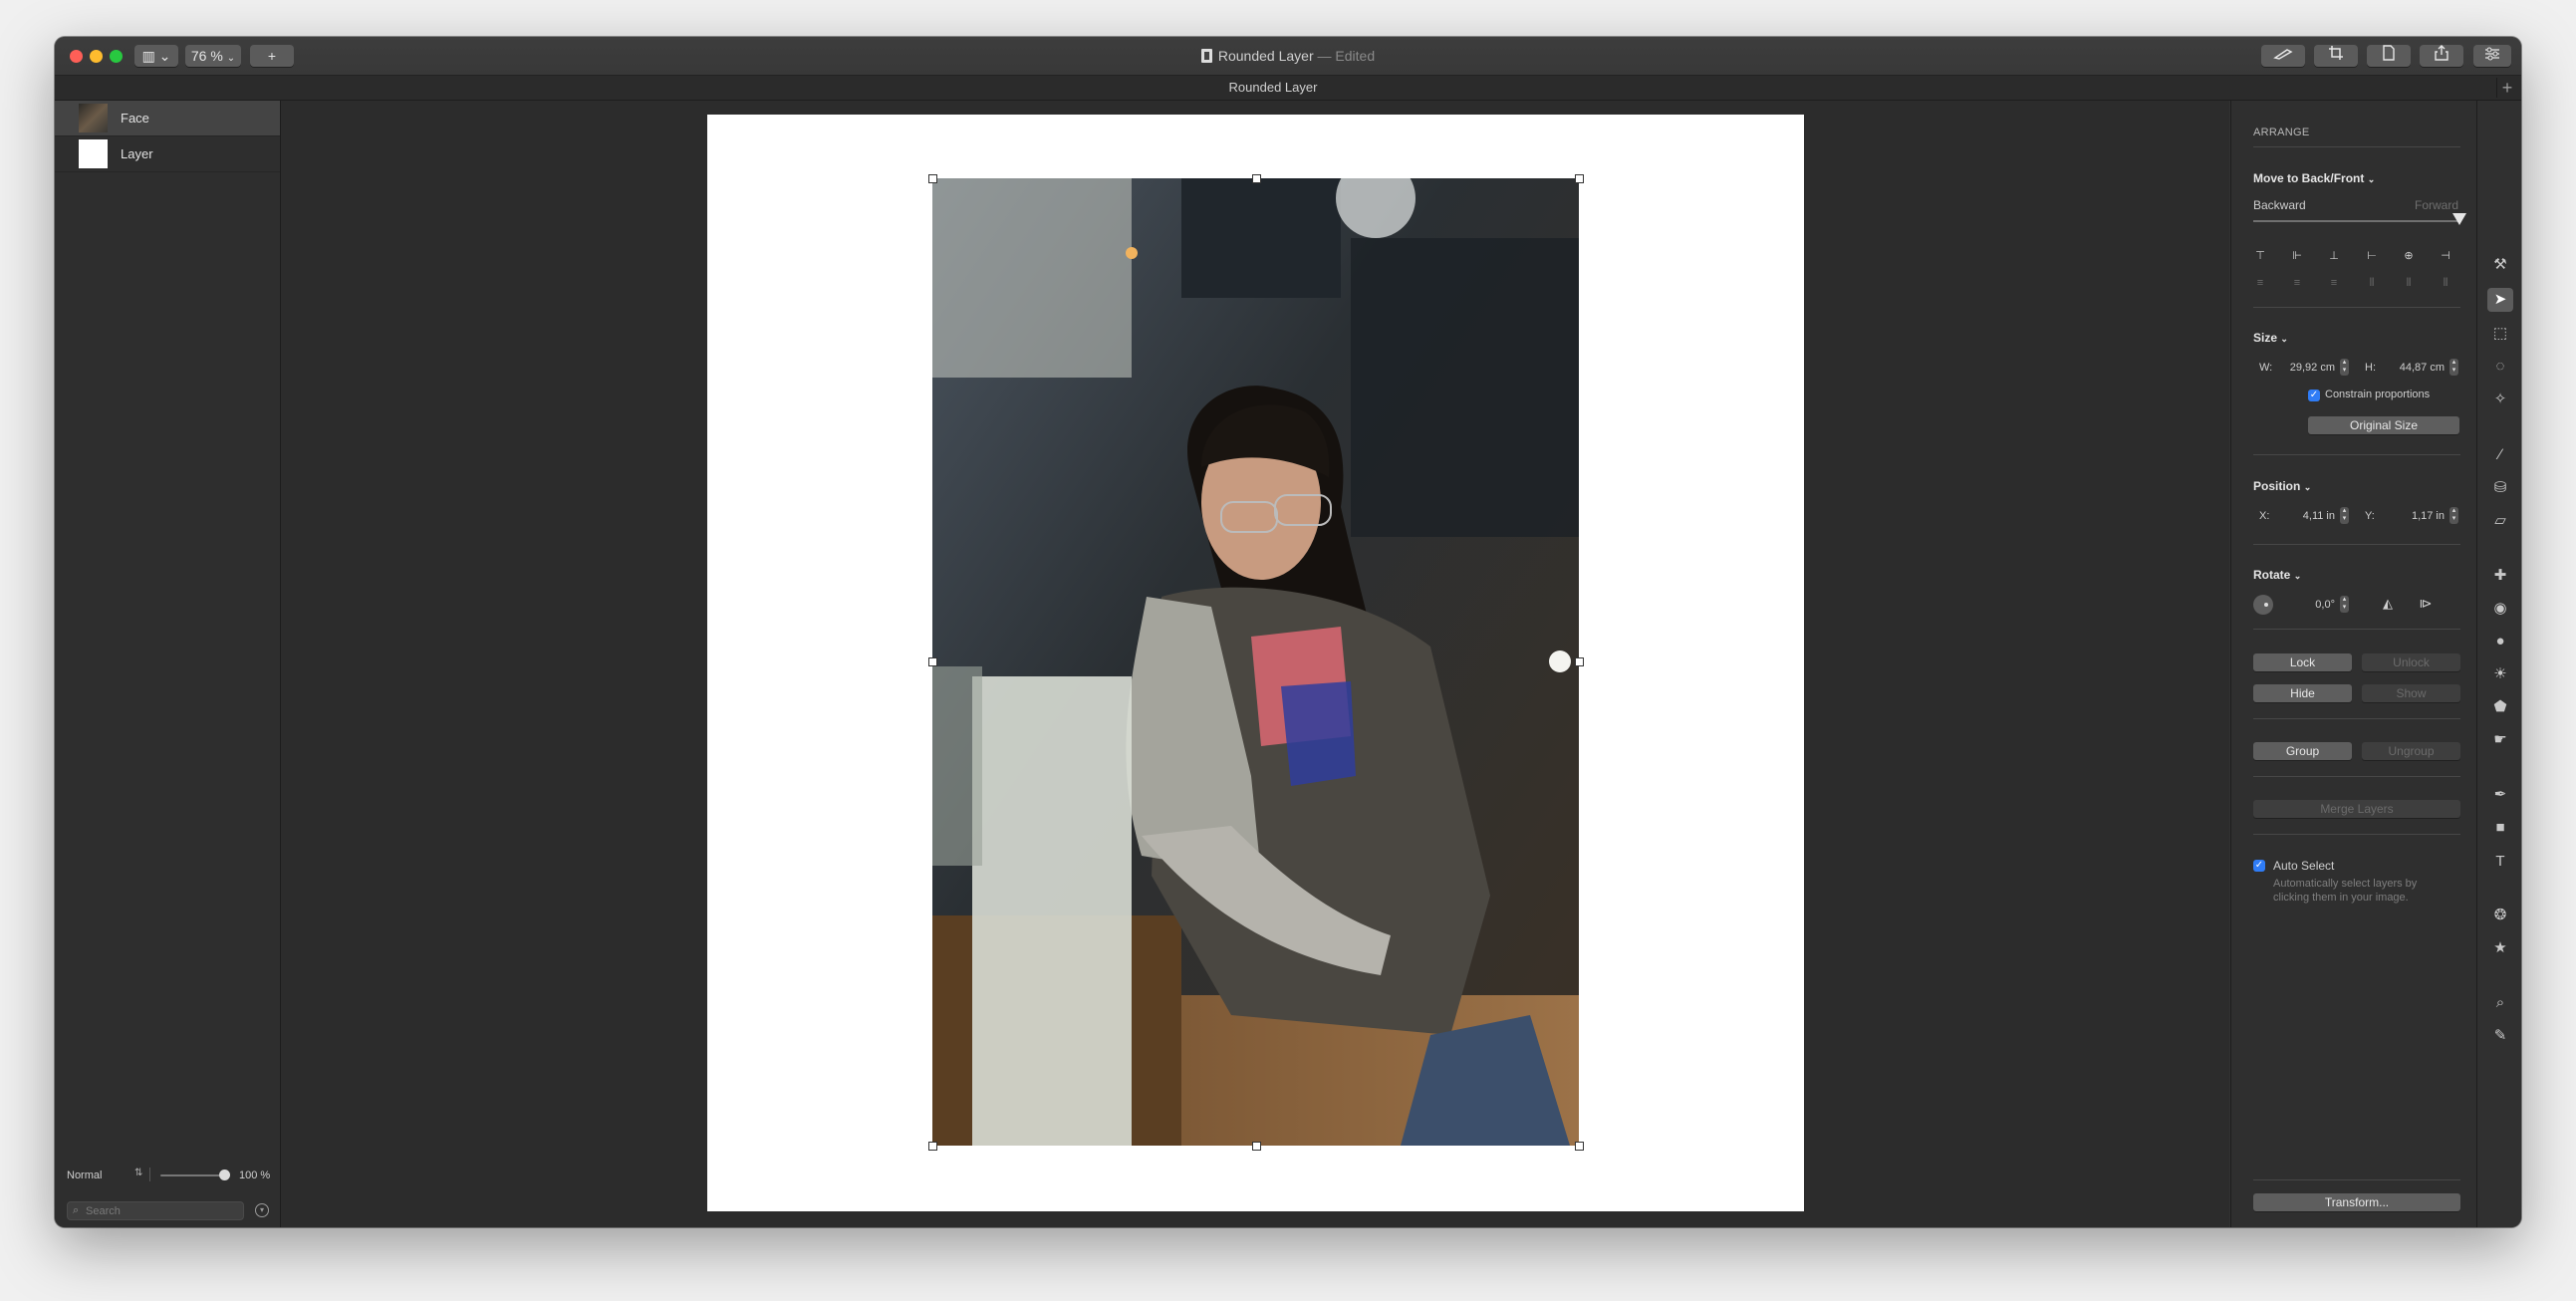  Describe the element at coordinates (93, 154) in the screenshot. I see `layer-thumbnail` at that location.